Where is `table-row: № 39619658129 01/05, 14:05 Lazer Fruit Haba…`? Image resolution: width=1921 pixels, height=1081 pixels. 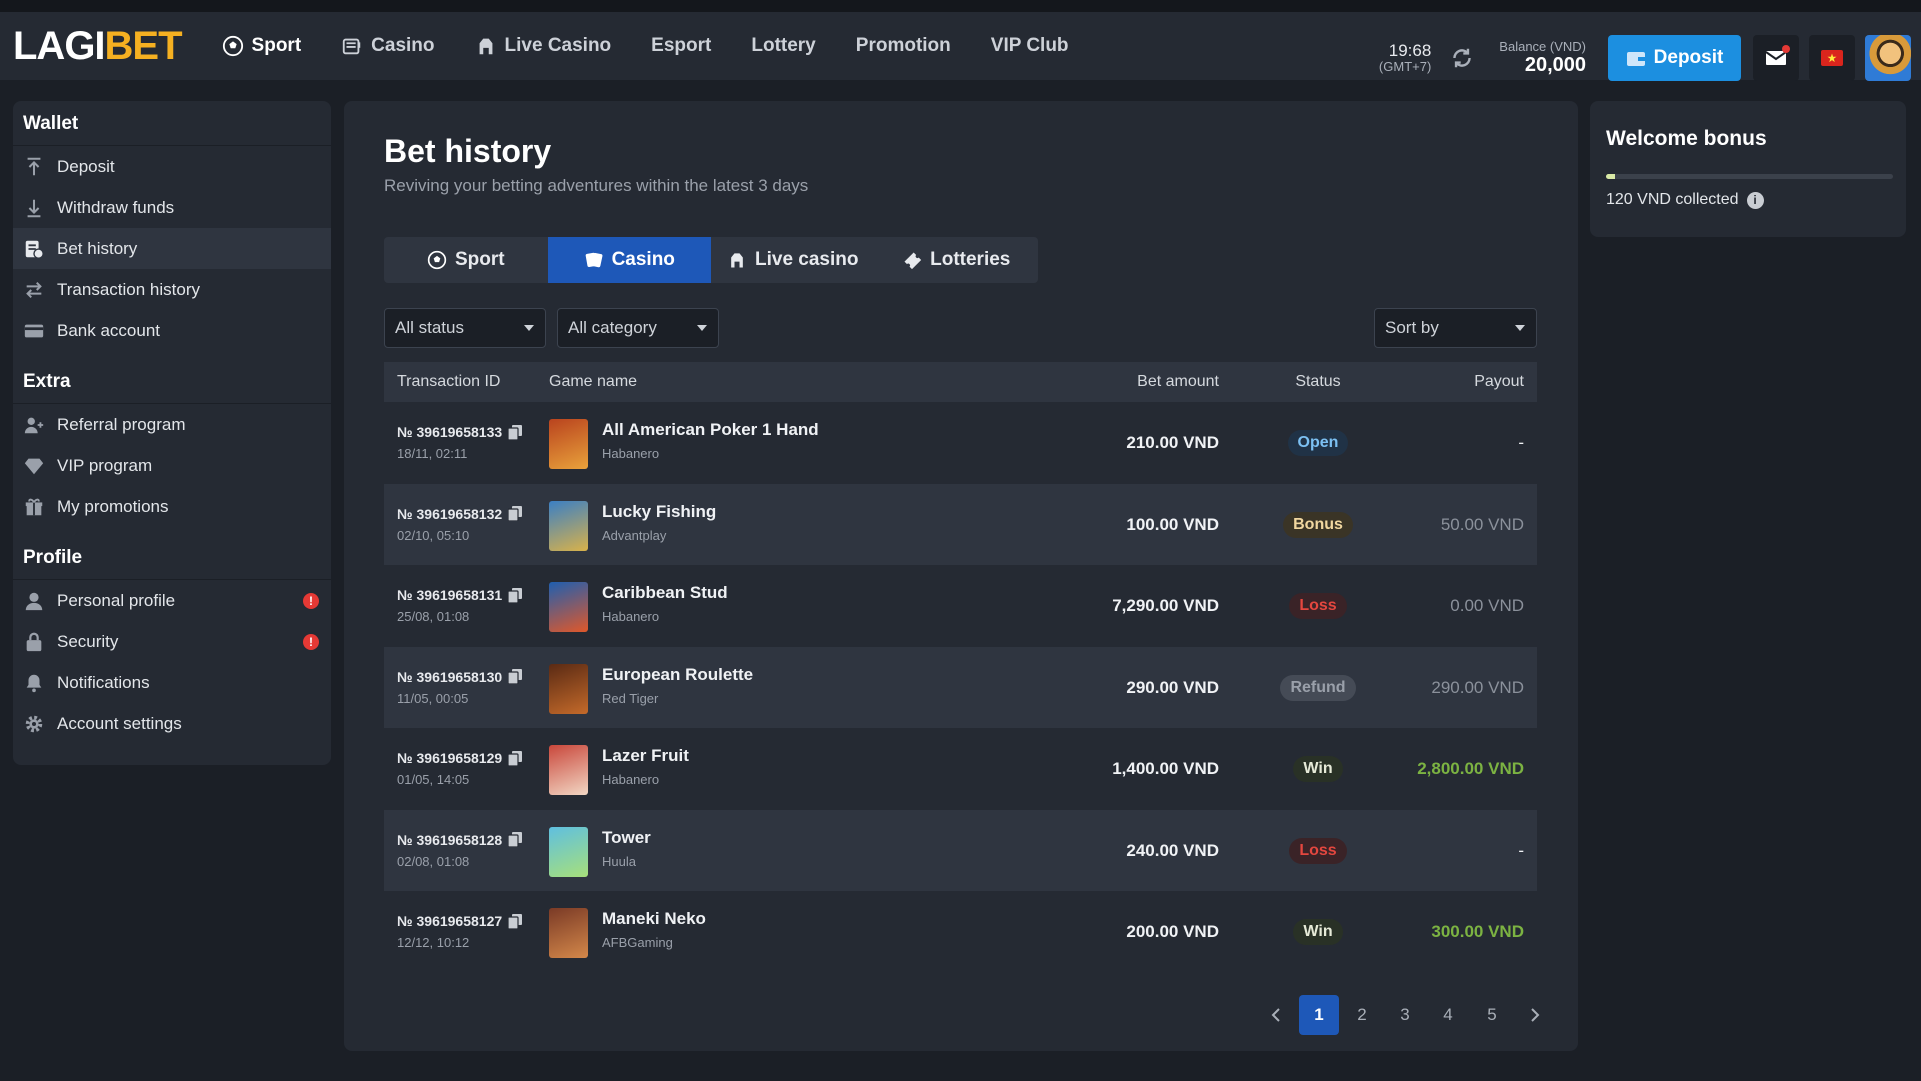
table-row: № 39619658129 01/05, 14:05 Lazer Fruit Haba… is located at coordinates (960, 769).